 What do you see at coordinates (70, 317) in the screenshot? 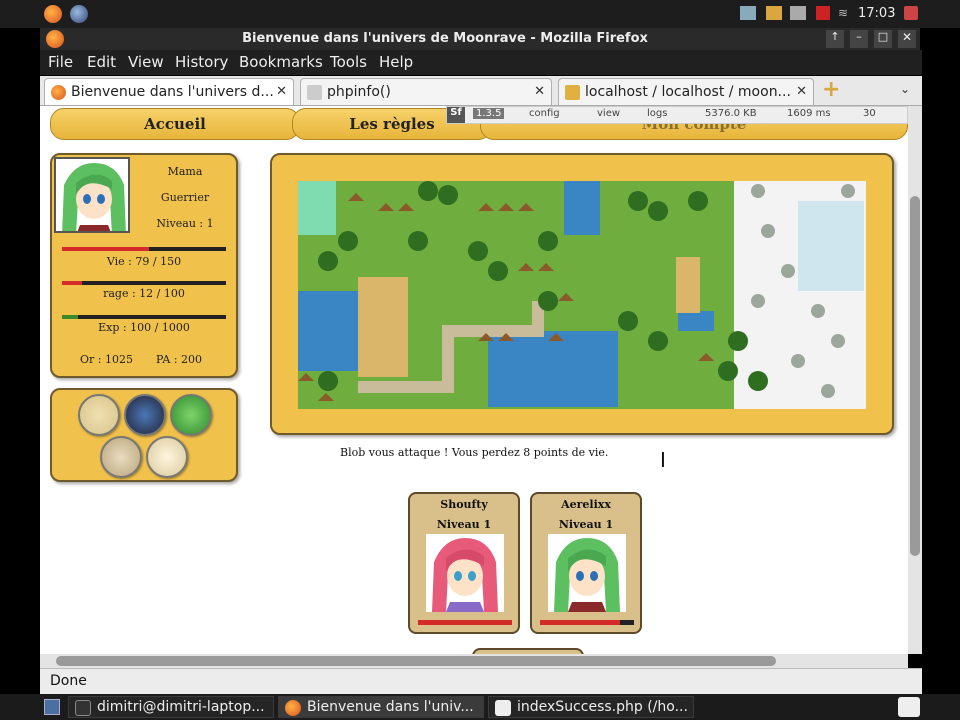
I see `exp-bar-fill` at bounding box center [70, 317].